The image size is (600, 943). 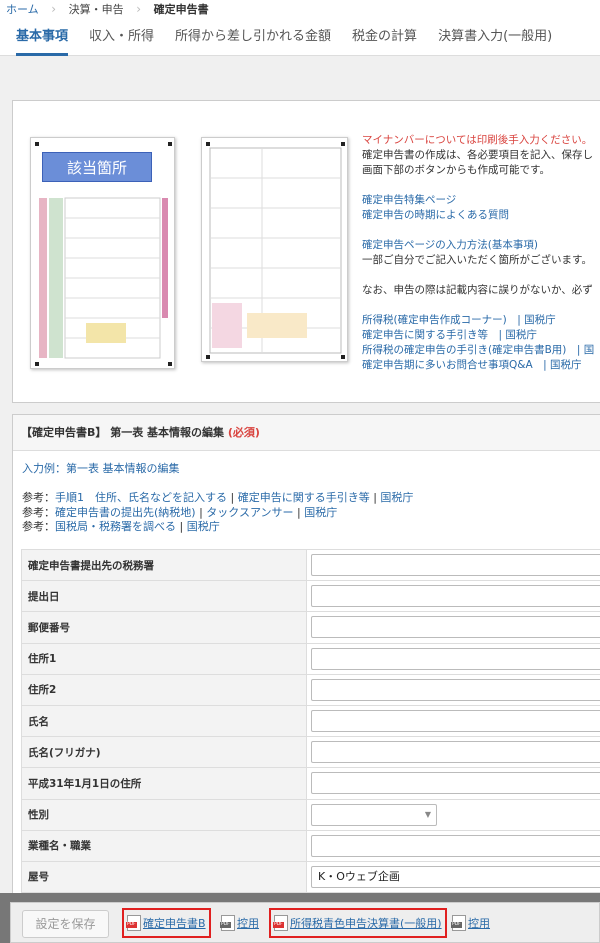 What do you see at coordinates (123, 432) in the screenshot?
I see `form-title: 【確定申告書B】 第一表 基本情報の編集` at bounding box center [123, 432].